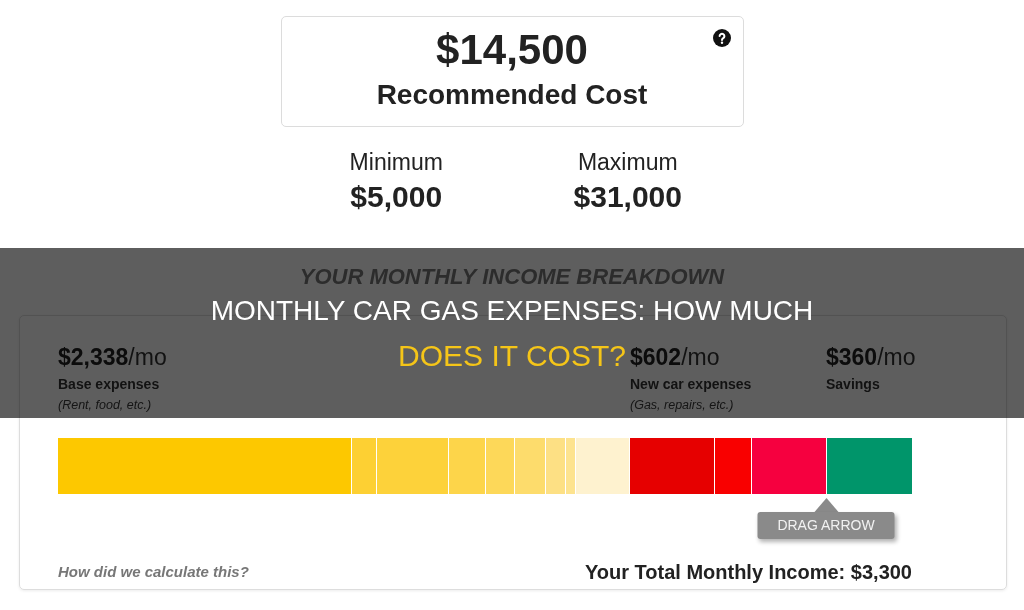 This screenshot has width=1024, height=610. Describe the element at coordinates (396, 197) in the screenshot. I see `range-amount: $5,000` at that location.